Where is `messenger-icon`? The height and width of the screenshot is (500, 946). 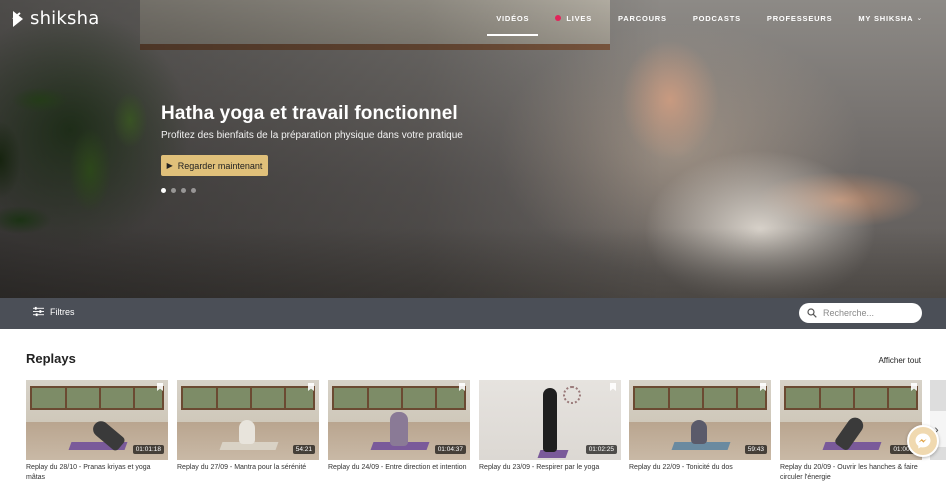
messenger-icon is located at coordinates (923, 441).